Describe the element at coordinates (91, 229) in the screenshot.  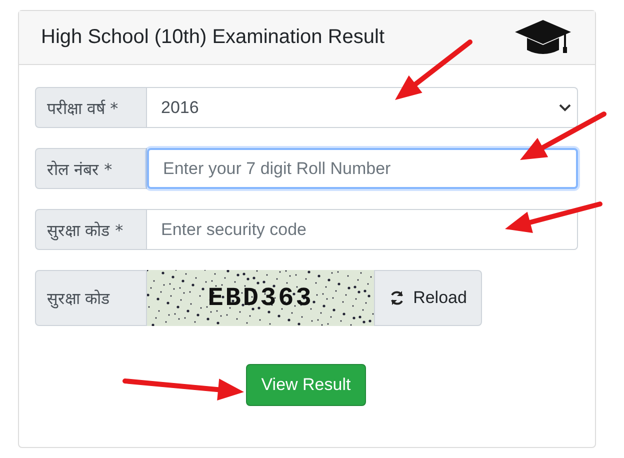
I see `field-label: सुरक्षा कोड *` at that location.